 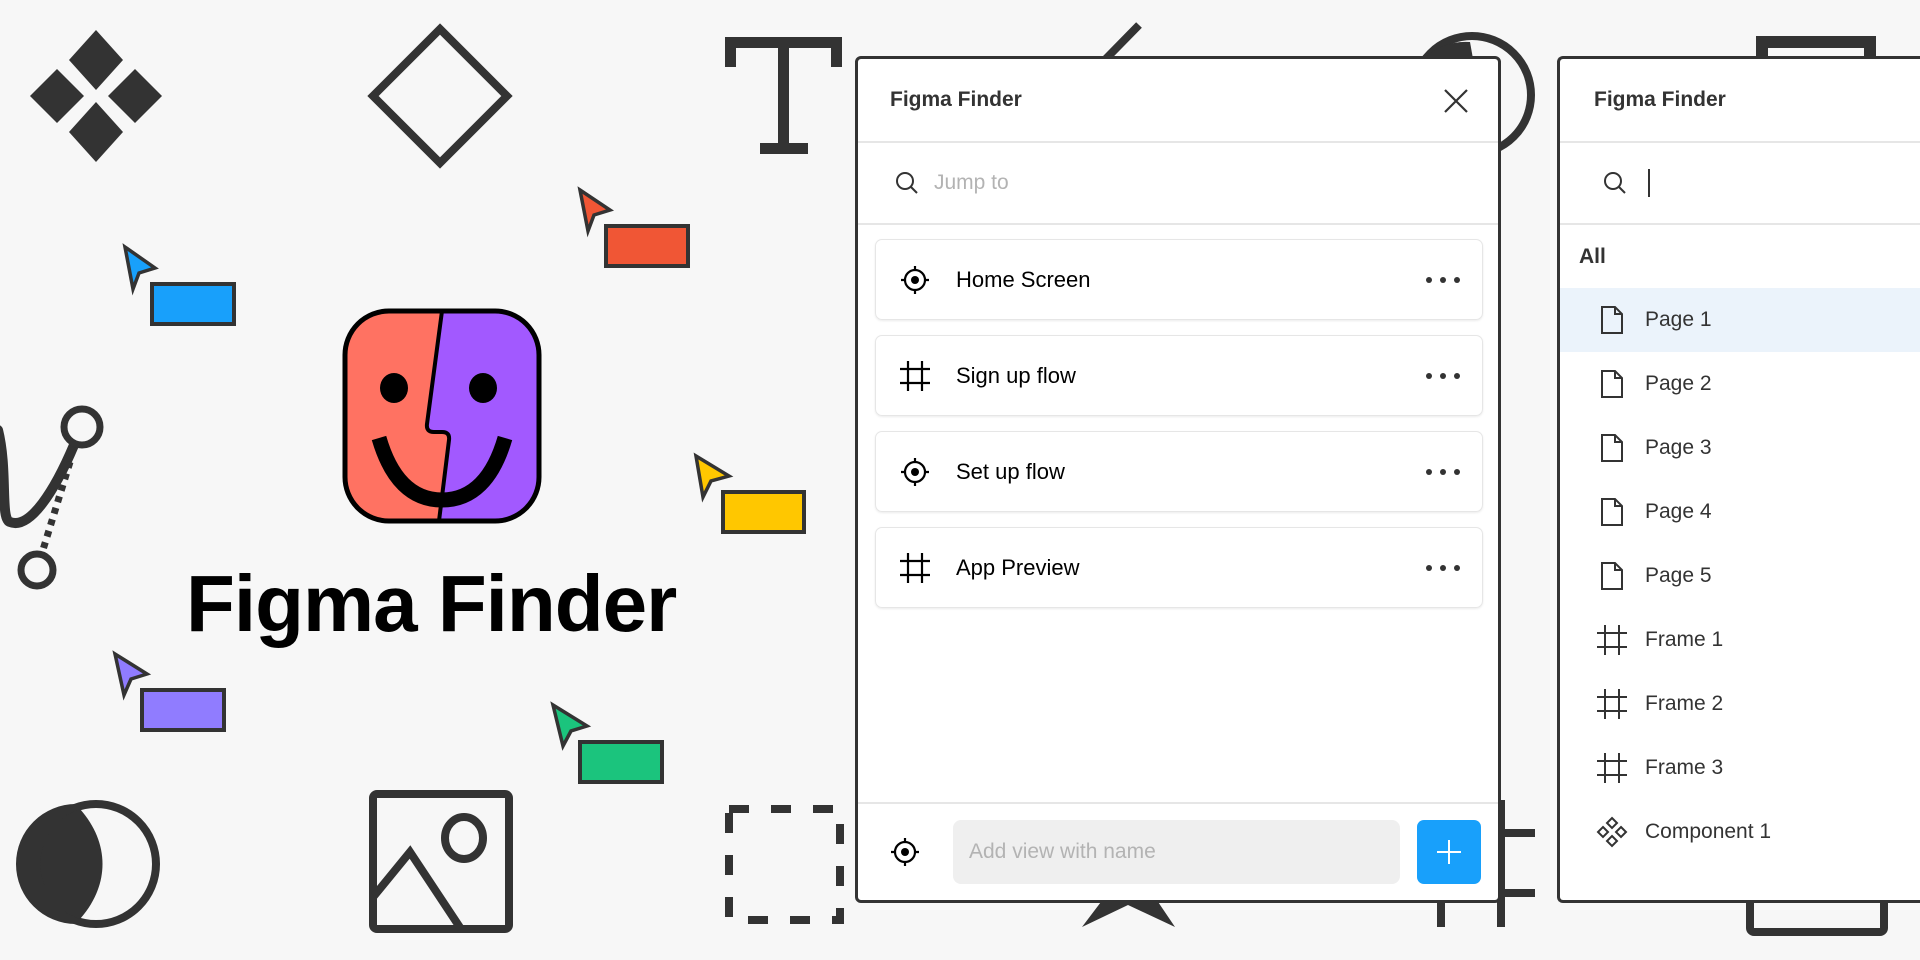 What do you see at coordinates (88, 864) in the screenshot?
I see `moon-icon` at bounding box center [88, 864].